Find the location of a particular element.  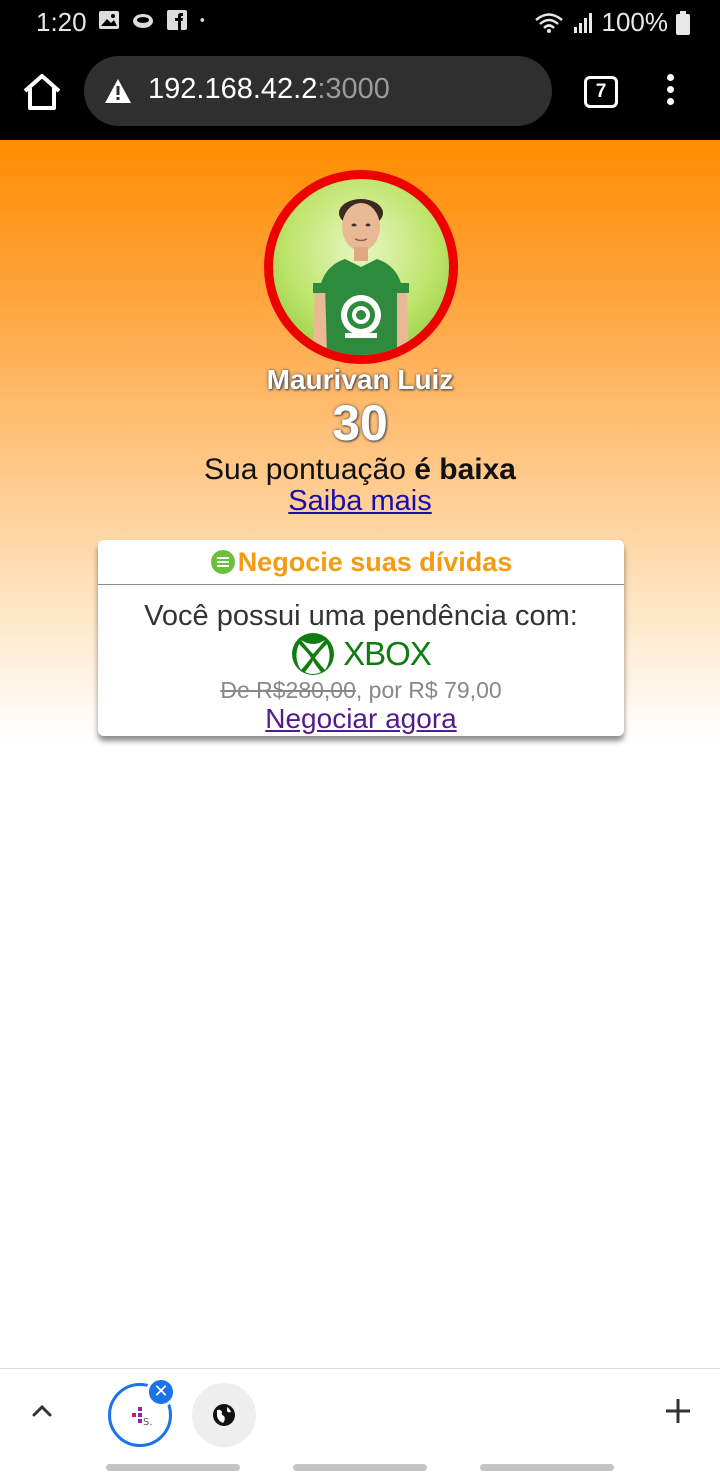

svg-text: S. is located at coordinates (148, 1422).